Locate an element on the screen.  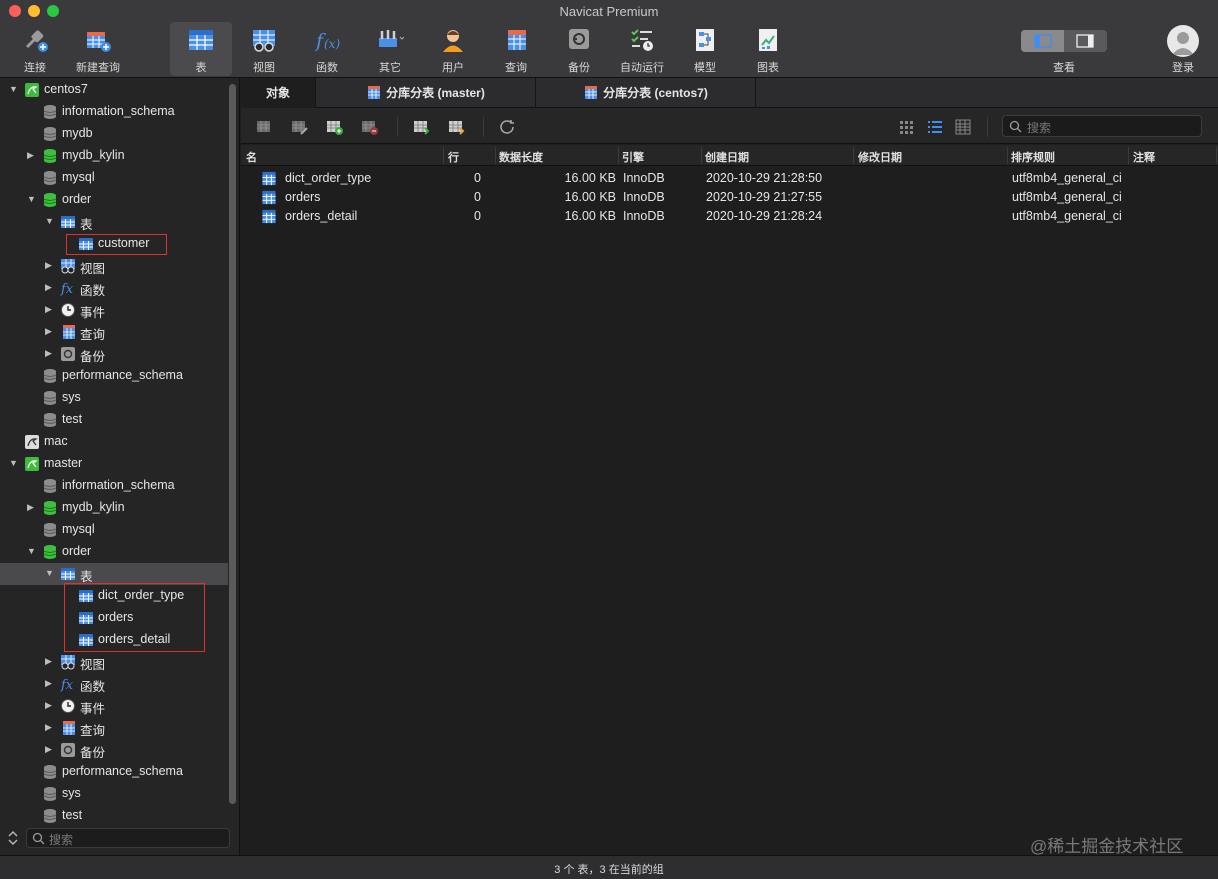
column-header-comment: 注释 is located at coordinates (1144, 157).